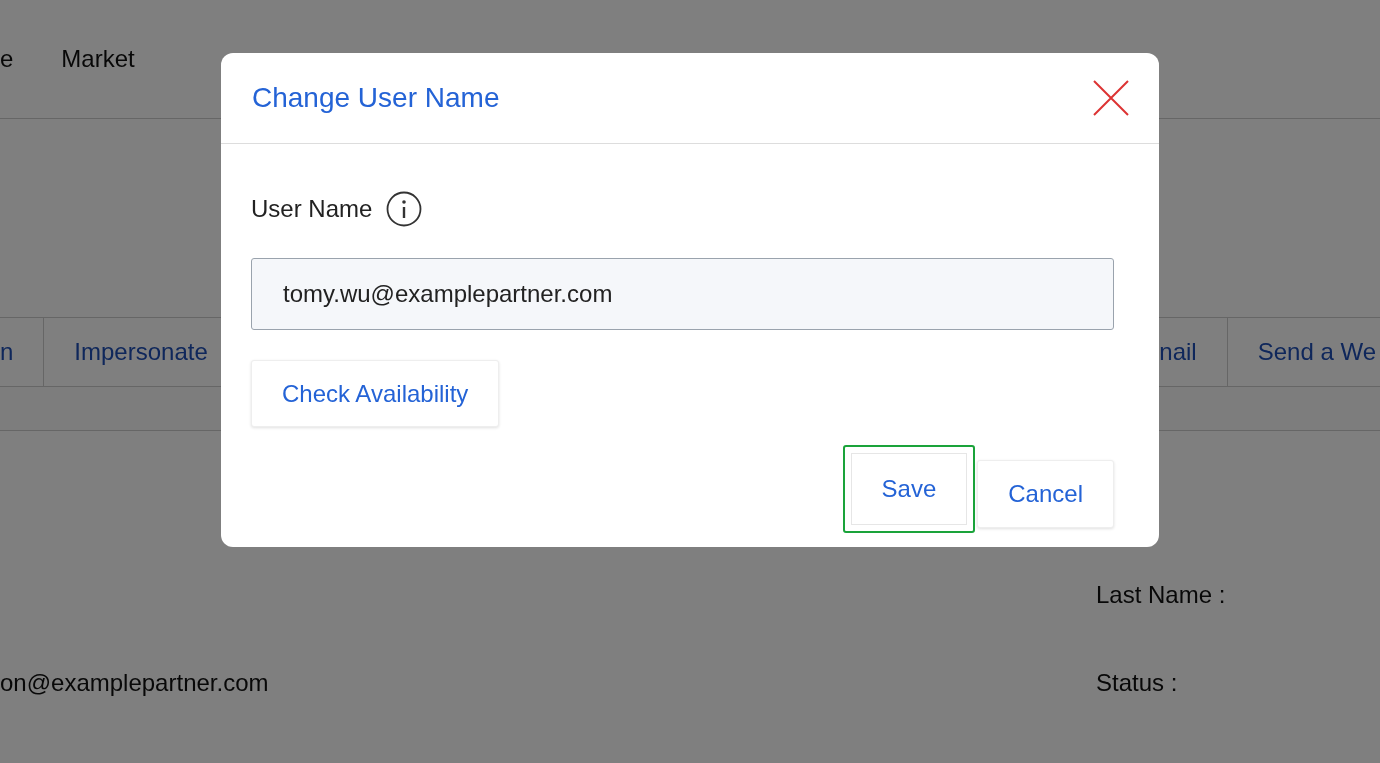 The image size is (1380, 763). Describe the element at coordinates (376, 98) in the screenshot. I see `dialog-title: Change User Name` at that location.